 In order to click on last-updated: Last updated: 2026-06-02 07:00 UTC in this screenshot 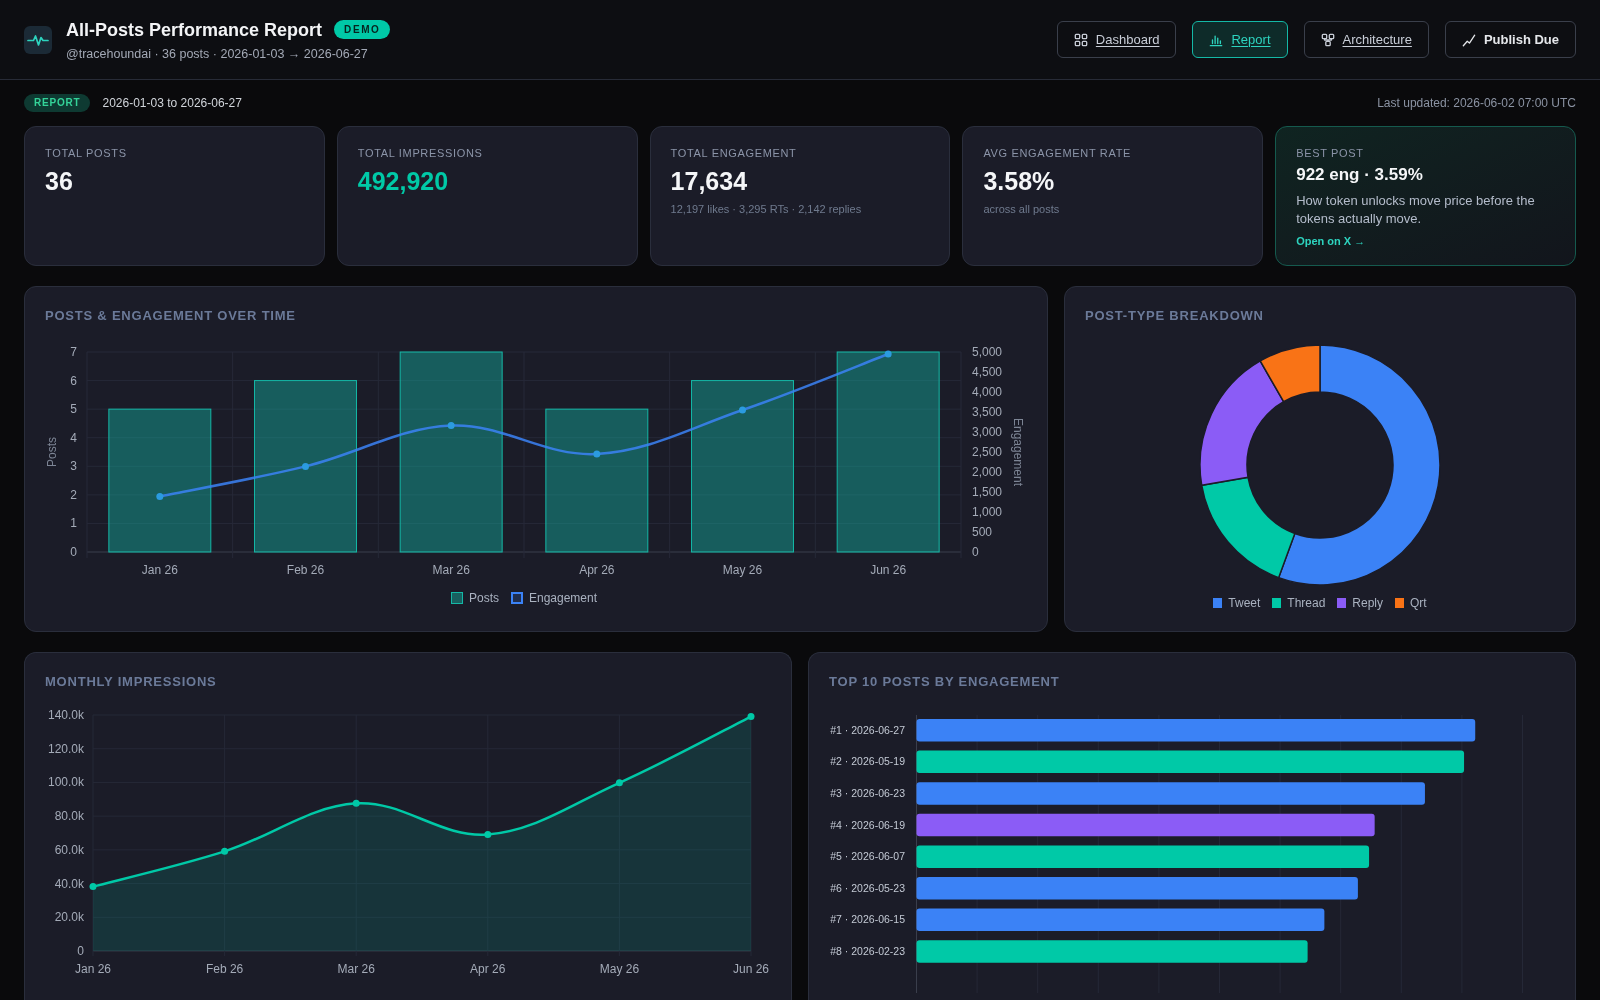, I will do `click(1476, 103)`.